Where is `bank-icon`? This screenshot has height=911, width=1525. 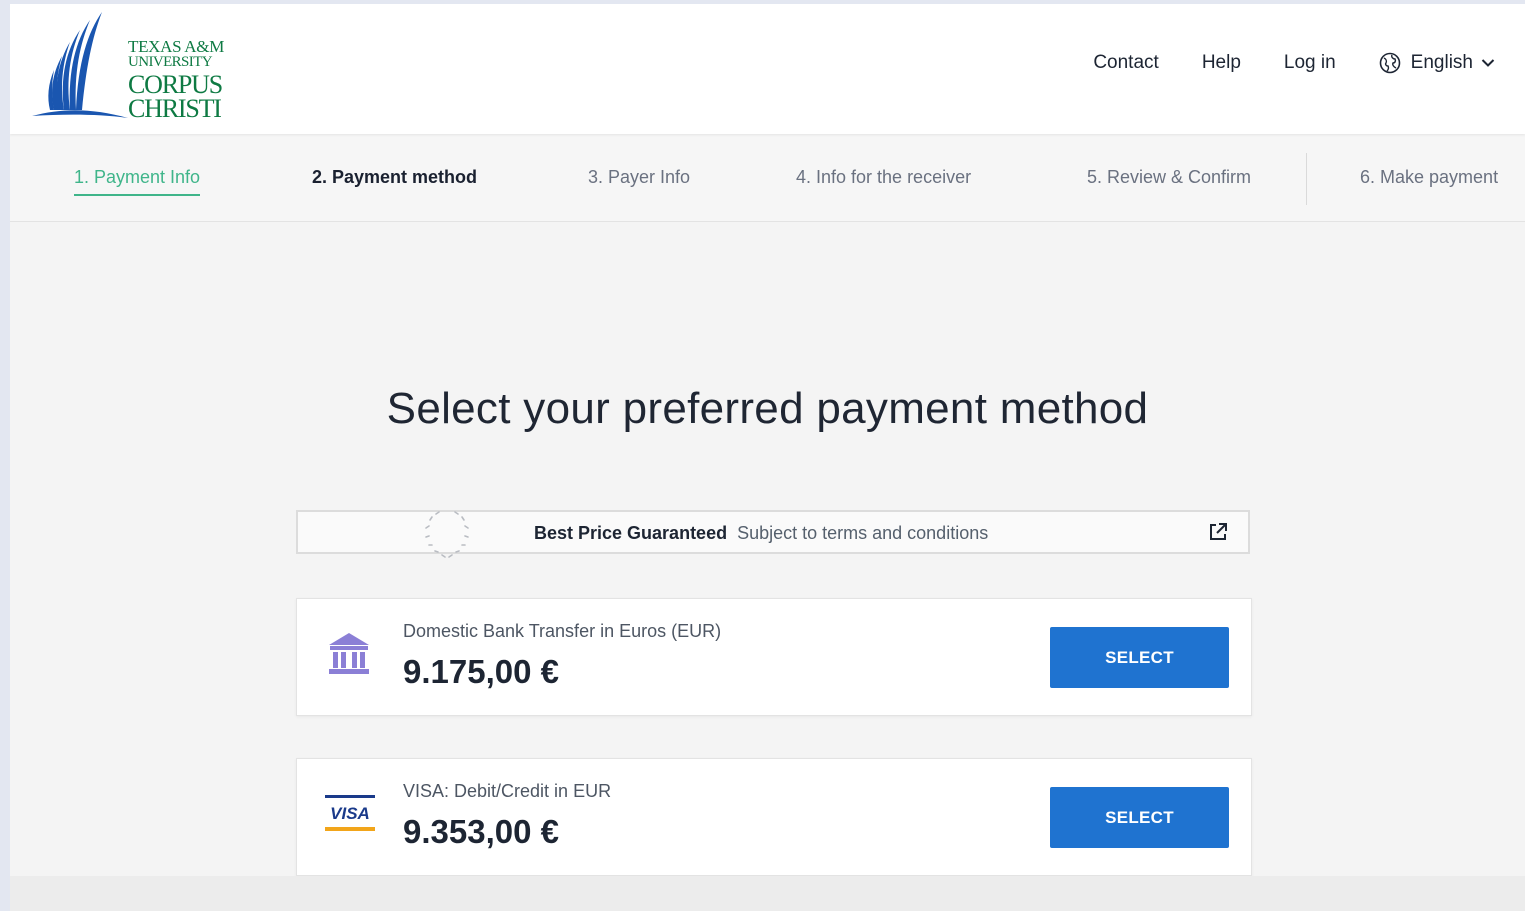
bank-icon is located at coordinates (349, 653).